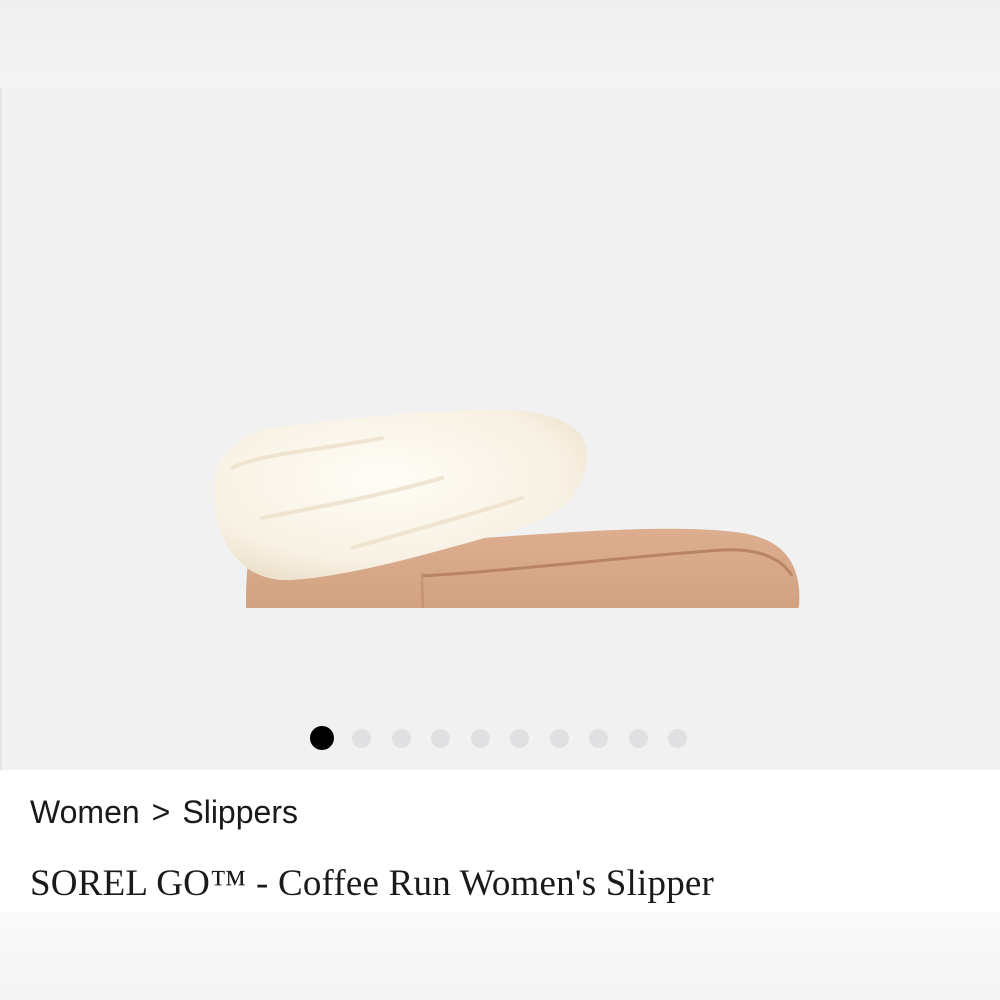 This screenshot has width=1000, height=1000. Describe the element at coordinates (500, 956) in the screenshot. I see `bottom-area` at that location.